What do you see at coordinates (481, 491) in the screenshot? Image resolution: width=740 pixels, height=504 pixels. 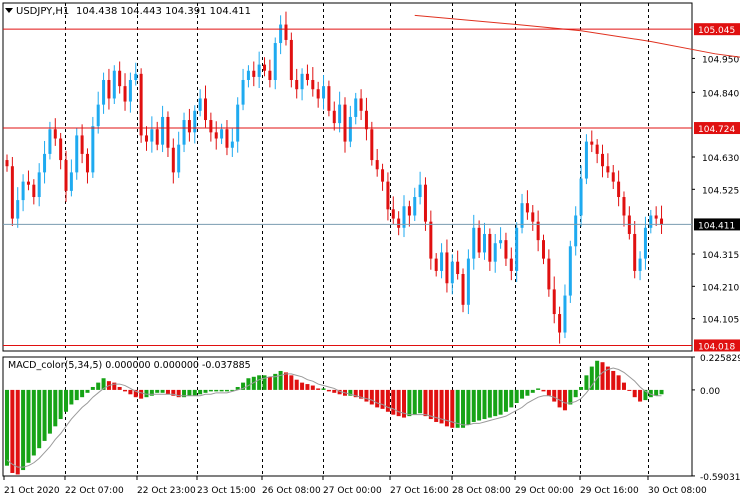 I see `x-tick-label: 28 Oct 08:00` at bounding box center [481, 491].